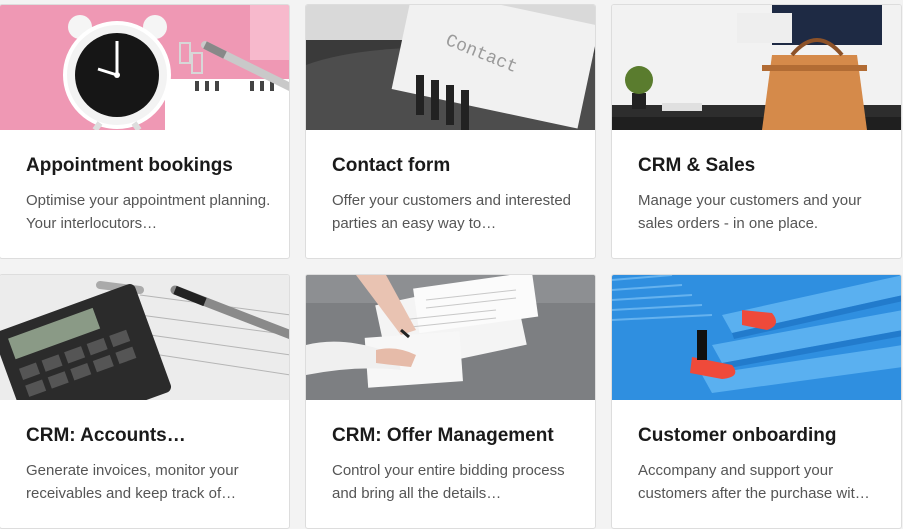 The width and height of the screenshot is (903, 529). Describe the element at coordinates (450, 67) in the screenshot. I see `card-image: Contact` at that location.